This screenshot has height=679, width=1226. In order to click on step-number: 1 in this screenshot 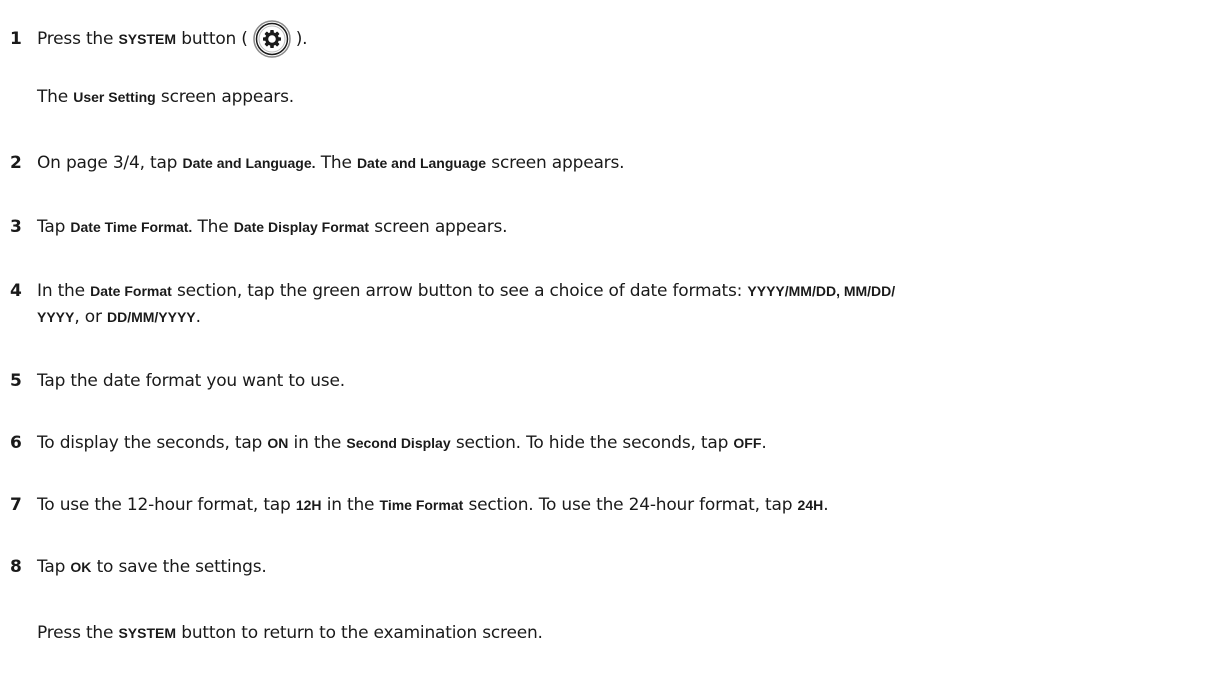, I will do `click(16, 39)`.